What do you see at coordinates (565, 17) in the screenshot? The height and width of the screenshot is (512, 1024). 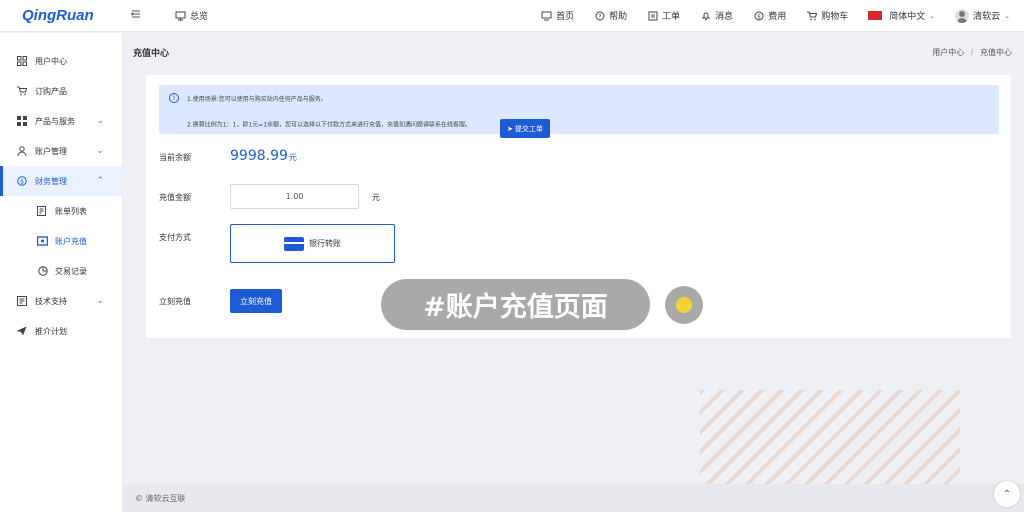 I see `nav-home-label: 首页` at bounding box center [565, 17].